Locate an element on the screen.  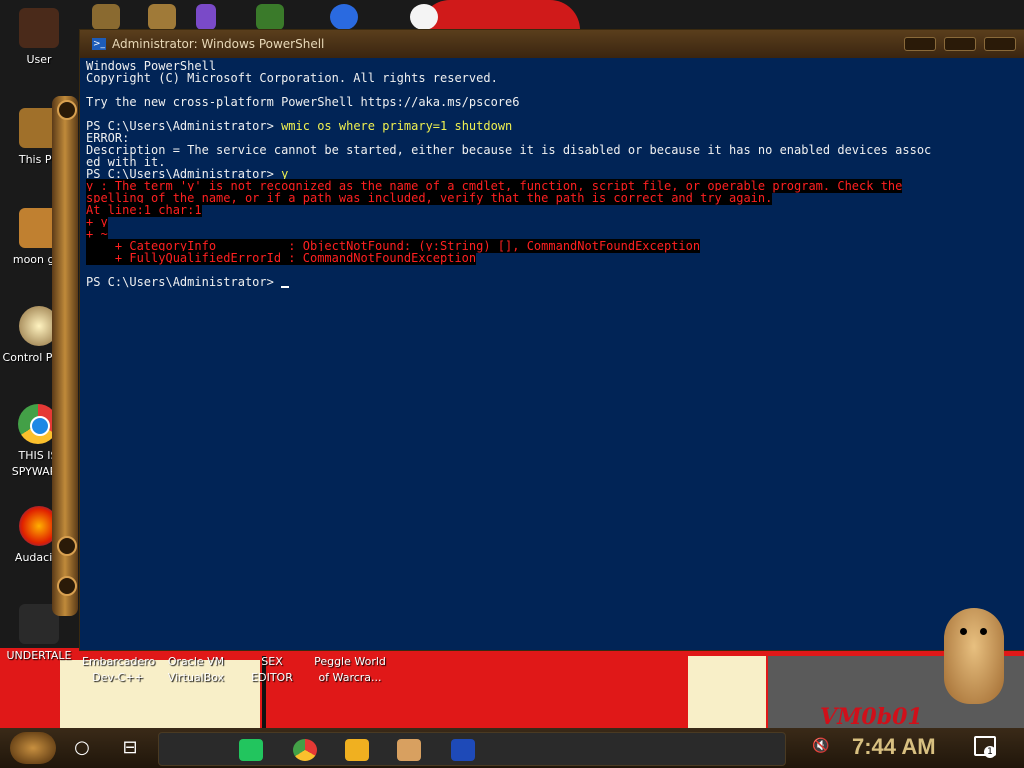
volume-icon: 🔇 is located at coordinates (820, 746).